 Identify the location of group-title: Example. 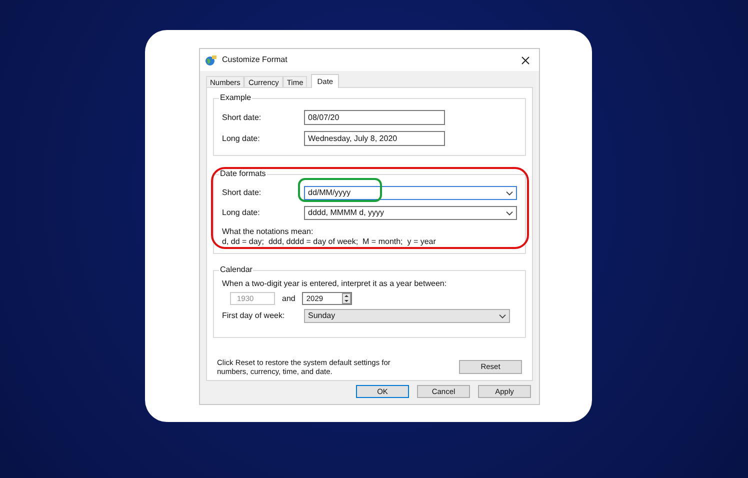
(235, 98).